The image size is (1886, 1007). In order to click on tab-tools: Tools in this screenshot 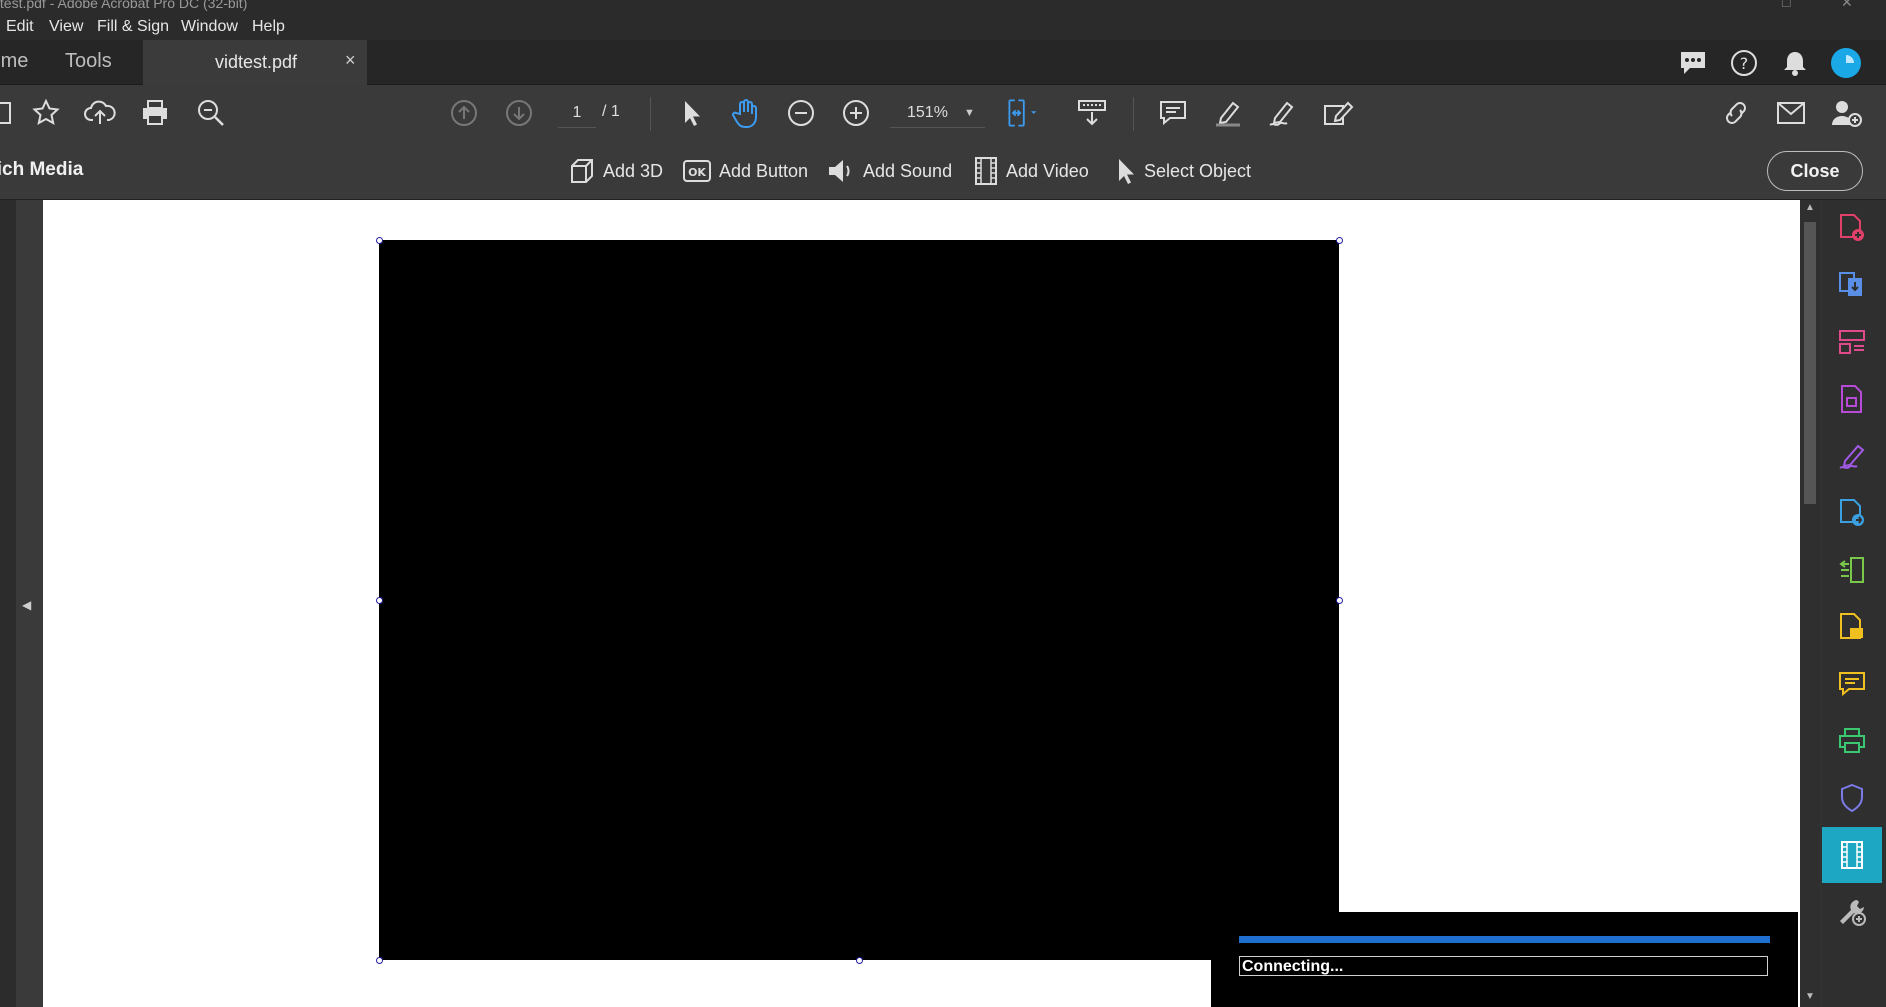, I will do `click(88, 61)`.